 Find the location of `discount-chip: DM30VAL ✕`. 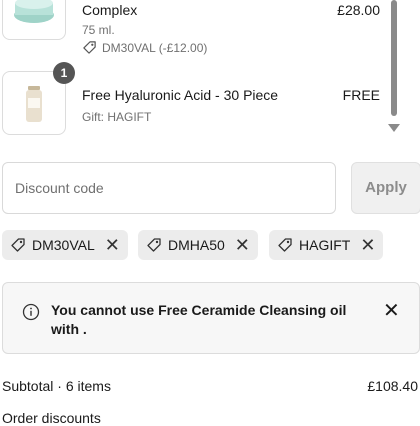

discount-chip: DM30VAL ✕ is located at coordinates (65, 245).